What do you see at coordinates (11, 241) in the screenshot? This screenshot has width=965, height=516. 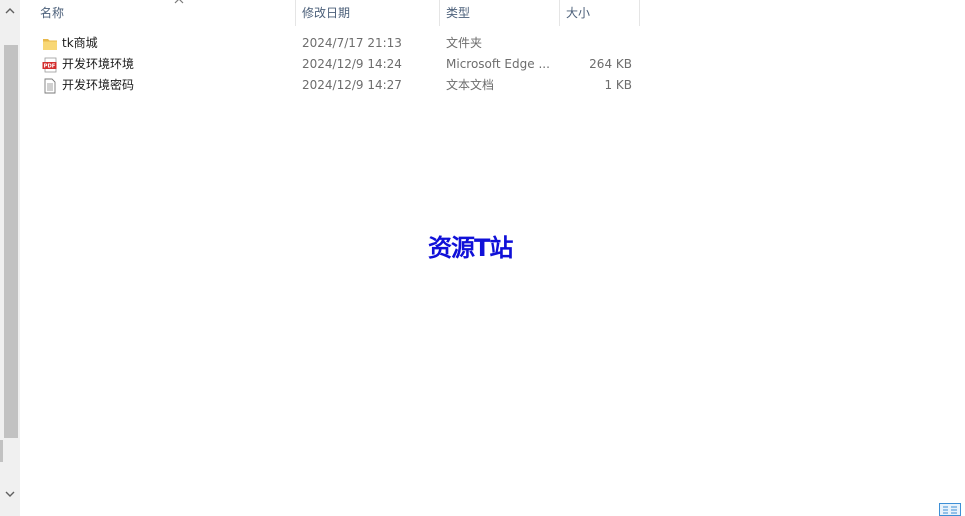 I see `scrollbar-thumb` at bounding box center [11, 241].